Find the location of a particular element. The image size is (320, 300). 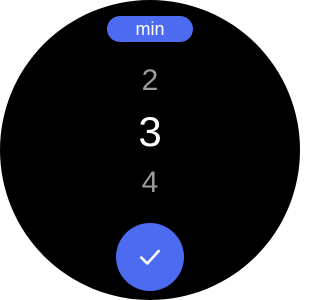

unit-chip: min is located at coordinates (150, 29).